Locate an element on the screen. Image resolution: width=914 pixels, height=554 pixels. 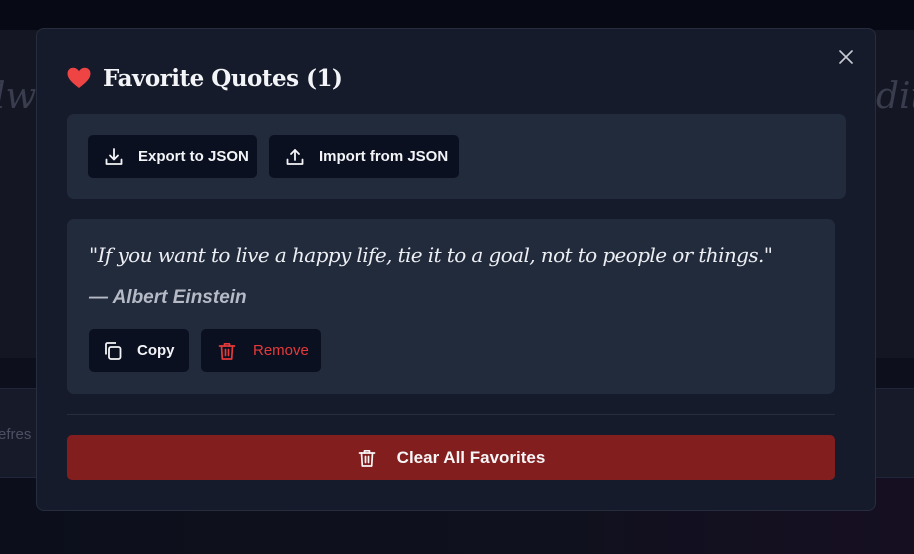
export-json-button: Export to JSON is located at coordinates (172, 156).